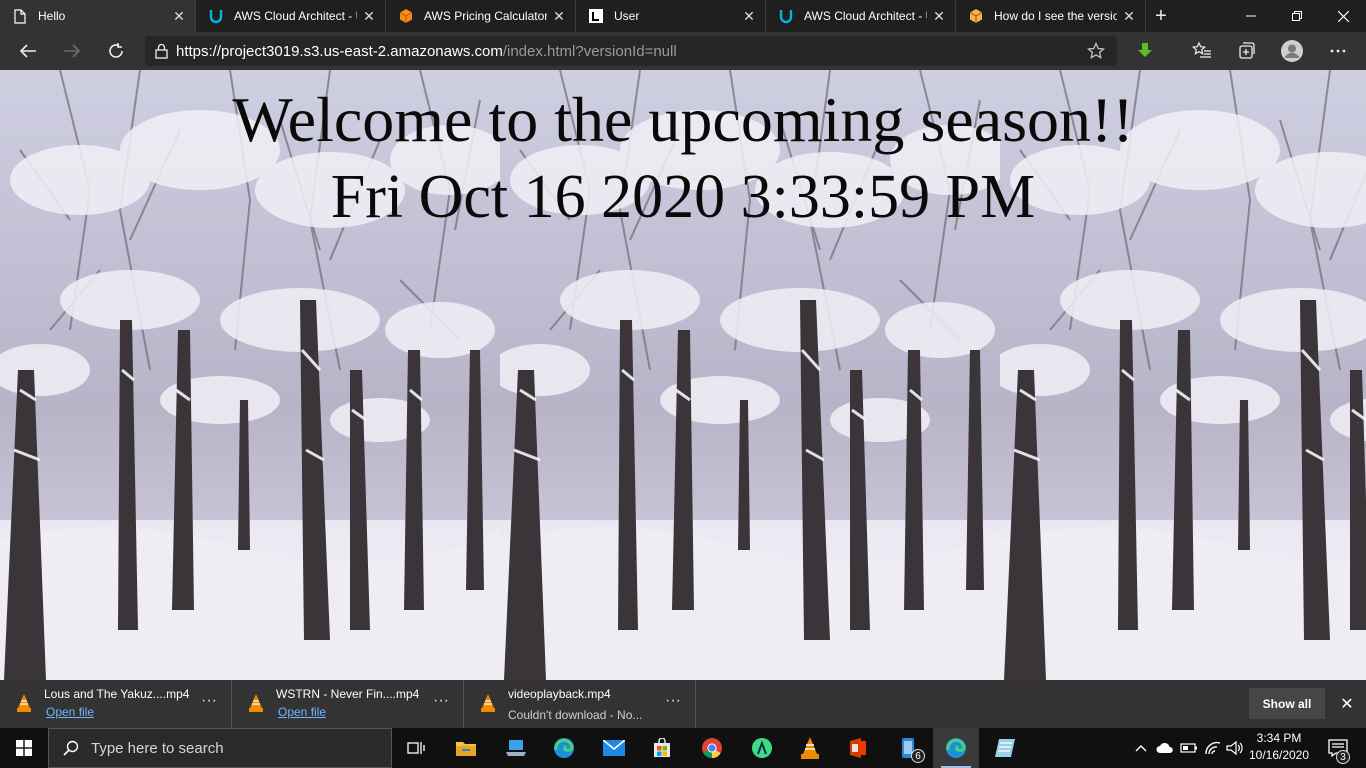 This screenshot has width=1366, height=768. What do you see at coordinates (466, 748) in the screenshot?
I see `file-explorer-icon` at bounding box center [466, 748].